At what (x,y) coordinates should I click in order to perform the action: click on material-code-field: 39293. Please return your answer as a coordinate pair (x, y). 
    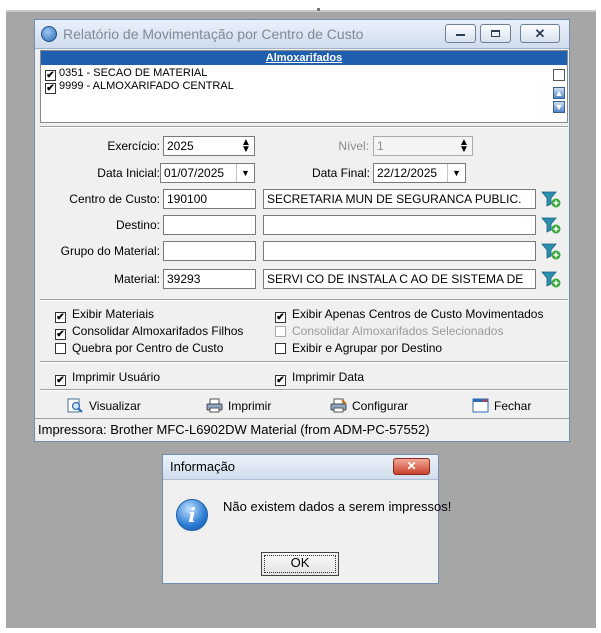
    Looking at the image, I should click on (209, 279).